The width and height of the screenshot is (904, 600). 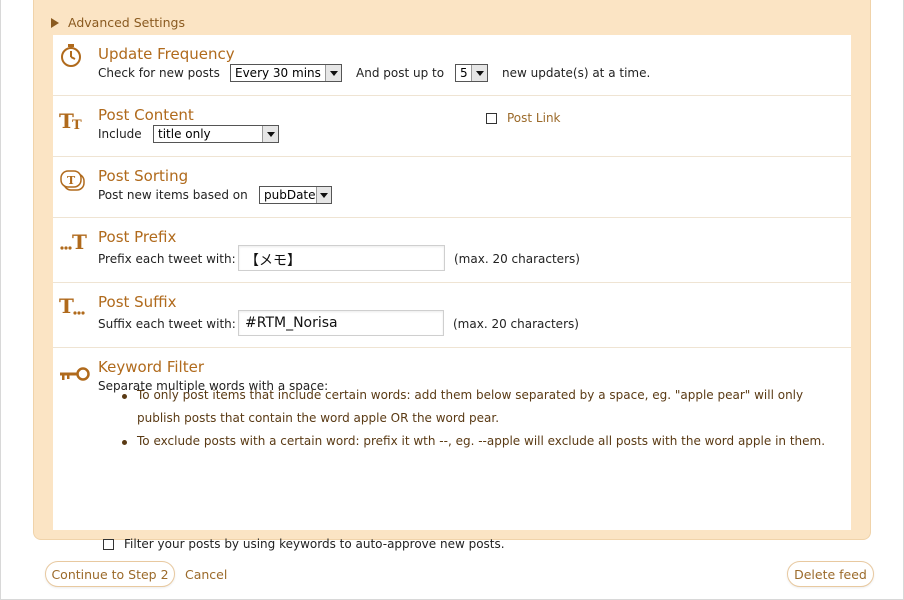 What do you see at coordinates (830, 574) in the screenshot?
I see `delete-feed-button: Delete feed` at bounding box center [830, 574].